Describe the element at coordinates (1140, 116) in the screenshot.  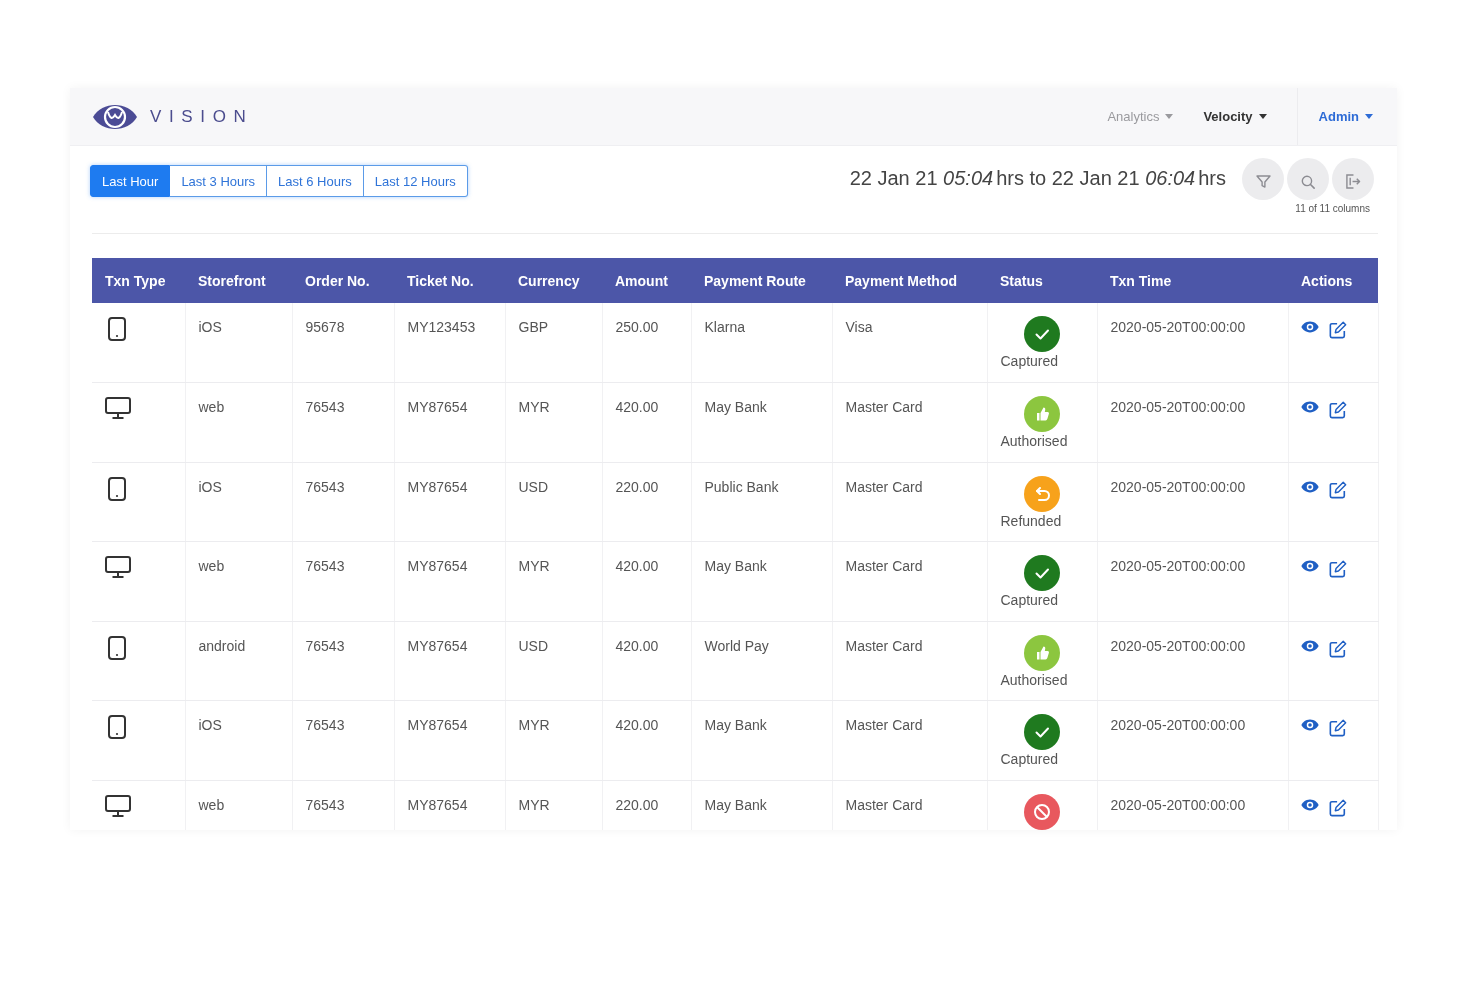
I see `nav-menu: Analytics` at that location.